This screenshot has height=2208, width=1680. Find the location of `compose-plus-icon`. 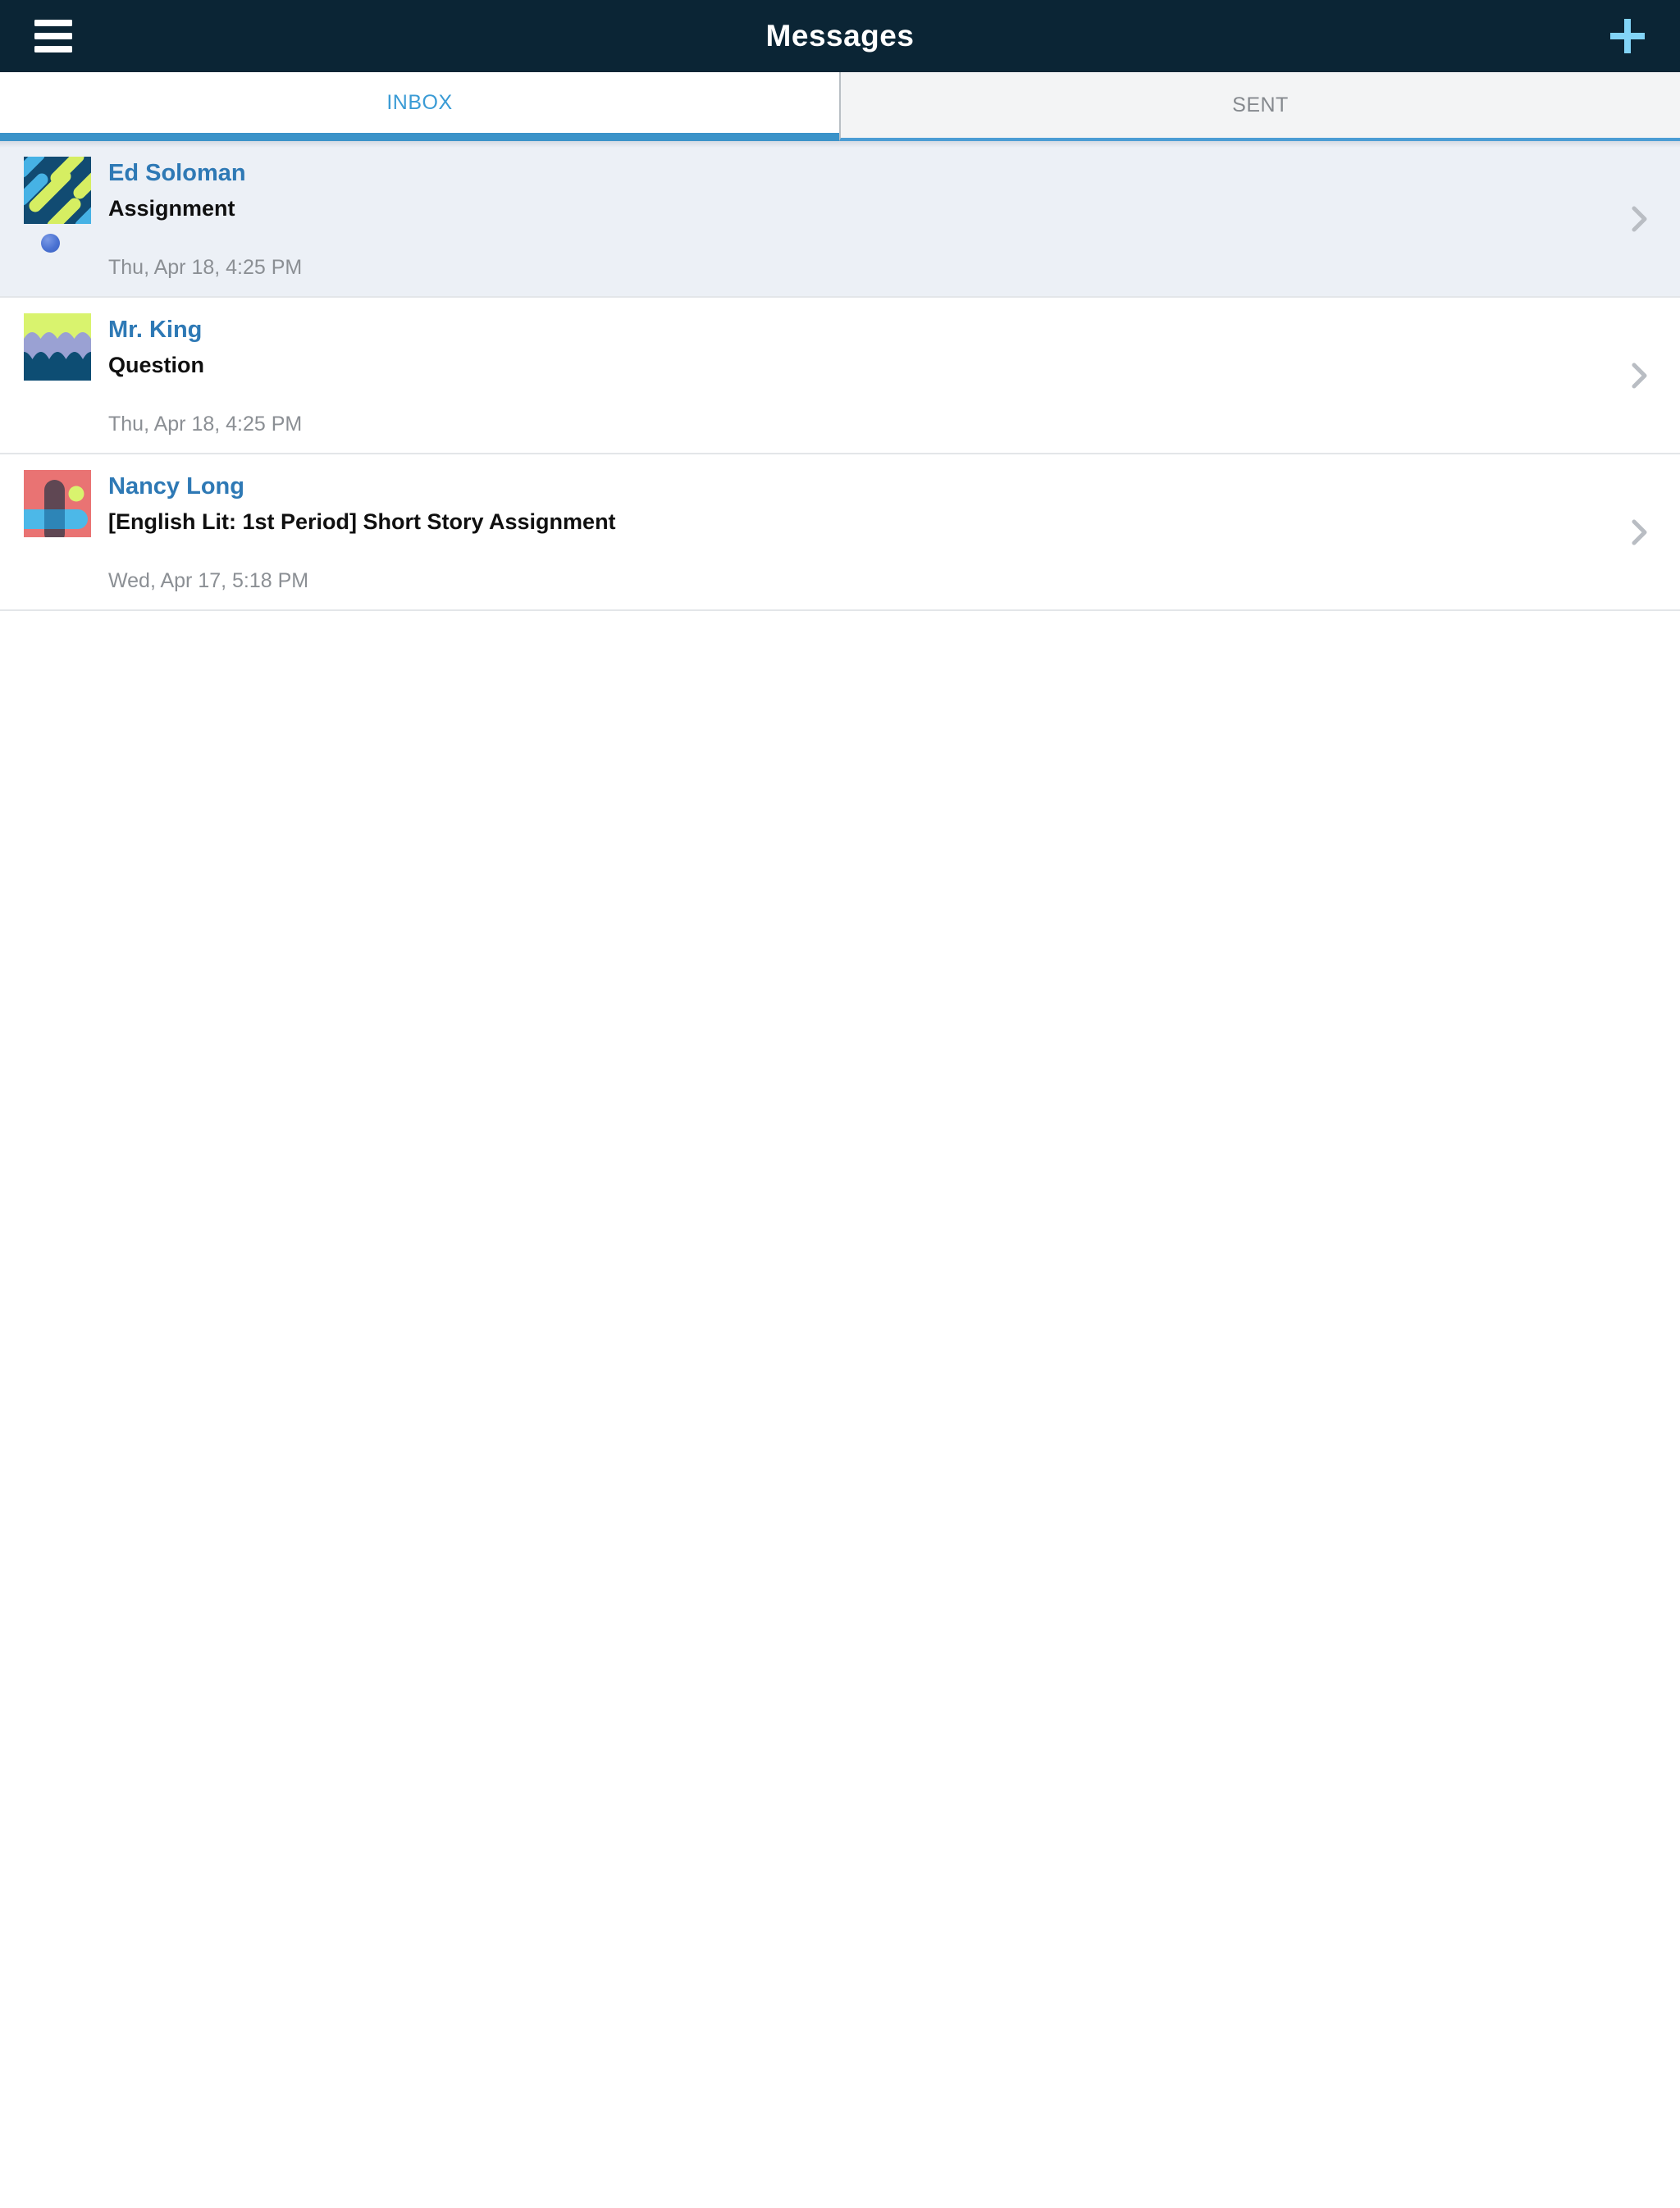

compose-plus-icon is located at coordinates (1628, 36).